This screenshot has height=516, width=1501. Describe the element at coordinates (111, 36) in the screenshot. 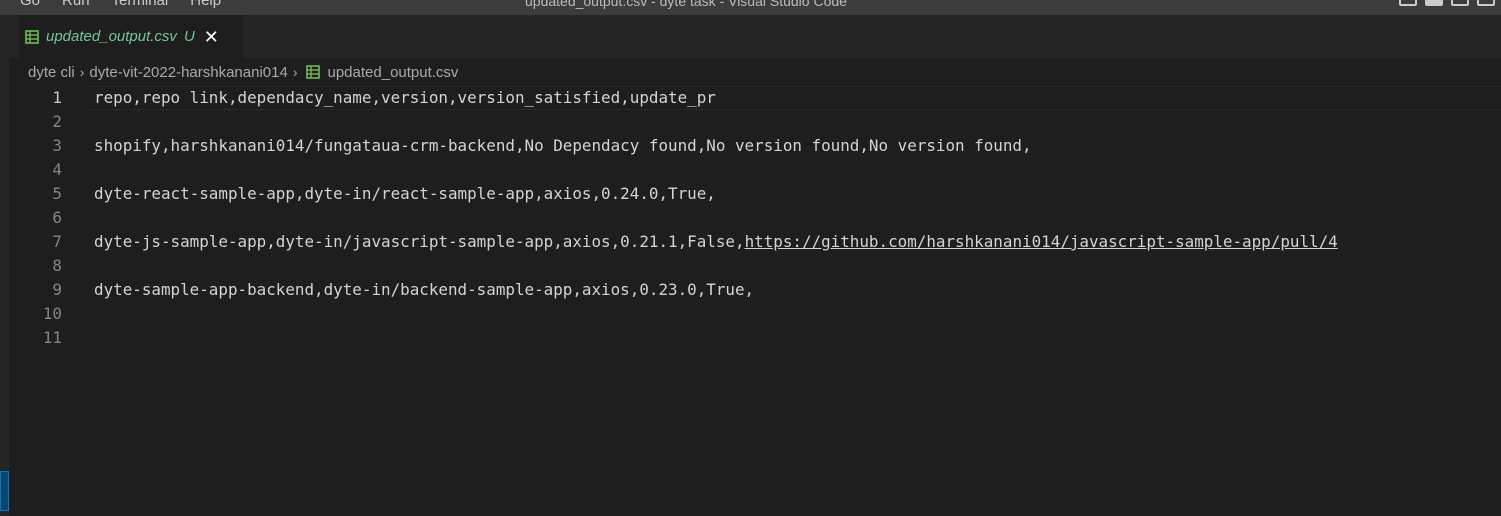

I see `tab-label: updated_output.csv` at that location.